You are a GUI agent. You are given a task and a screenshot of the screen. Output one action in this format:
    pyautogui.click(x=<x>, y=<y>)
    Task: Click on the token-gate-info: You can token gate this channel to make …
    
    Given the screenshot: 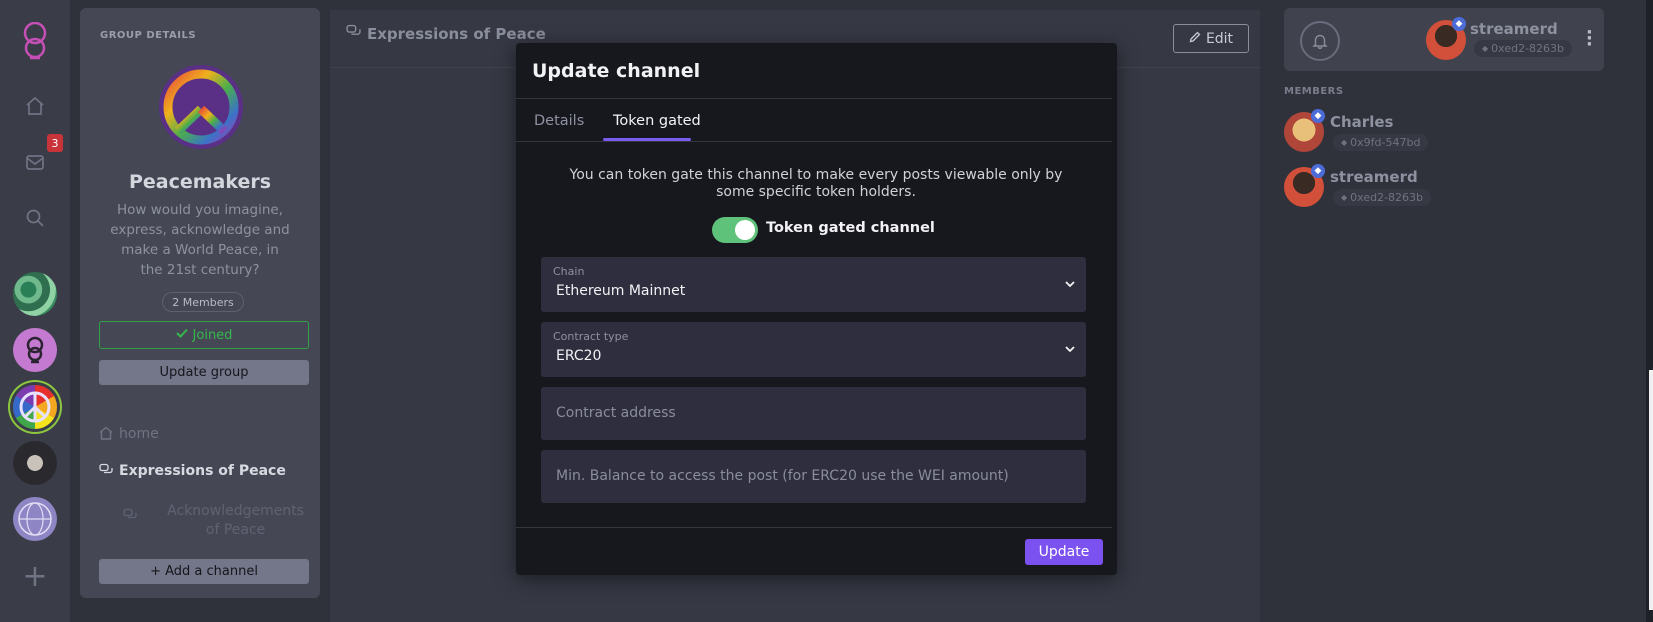 What is the action you would take?
    pyautogui.click(x=816, y=183)
    